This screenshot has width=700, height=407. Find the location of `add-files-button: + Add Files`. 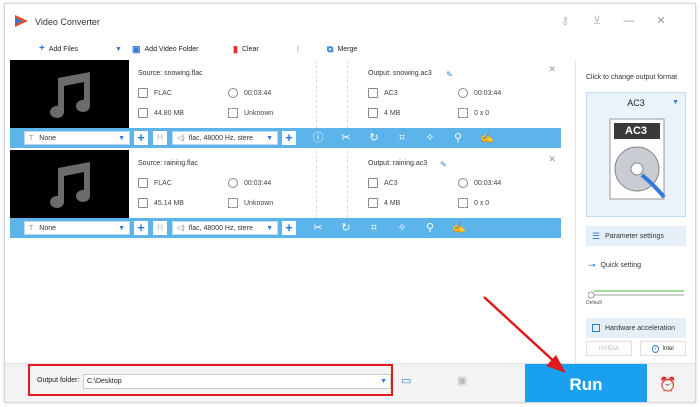

add-files-button: + Add Files is located at coordinates (58, 49).